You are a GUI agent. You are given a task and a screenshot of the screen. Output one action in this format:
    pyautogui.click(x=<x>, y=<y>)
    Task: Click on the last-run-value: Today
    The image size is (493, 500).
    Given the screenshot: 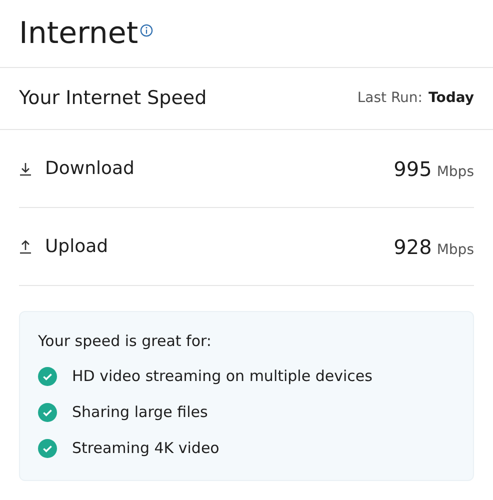 What is the action you would take?
    pyautogui.click(x=451, y=98)
    